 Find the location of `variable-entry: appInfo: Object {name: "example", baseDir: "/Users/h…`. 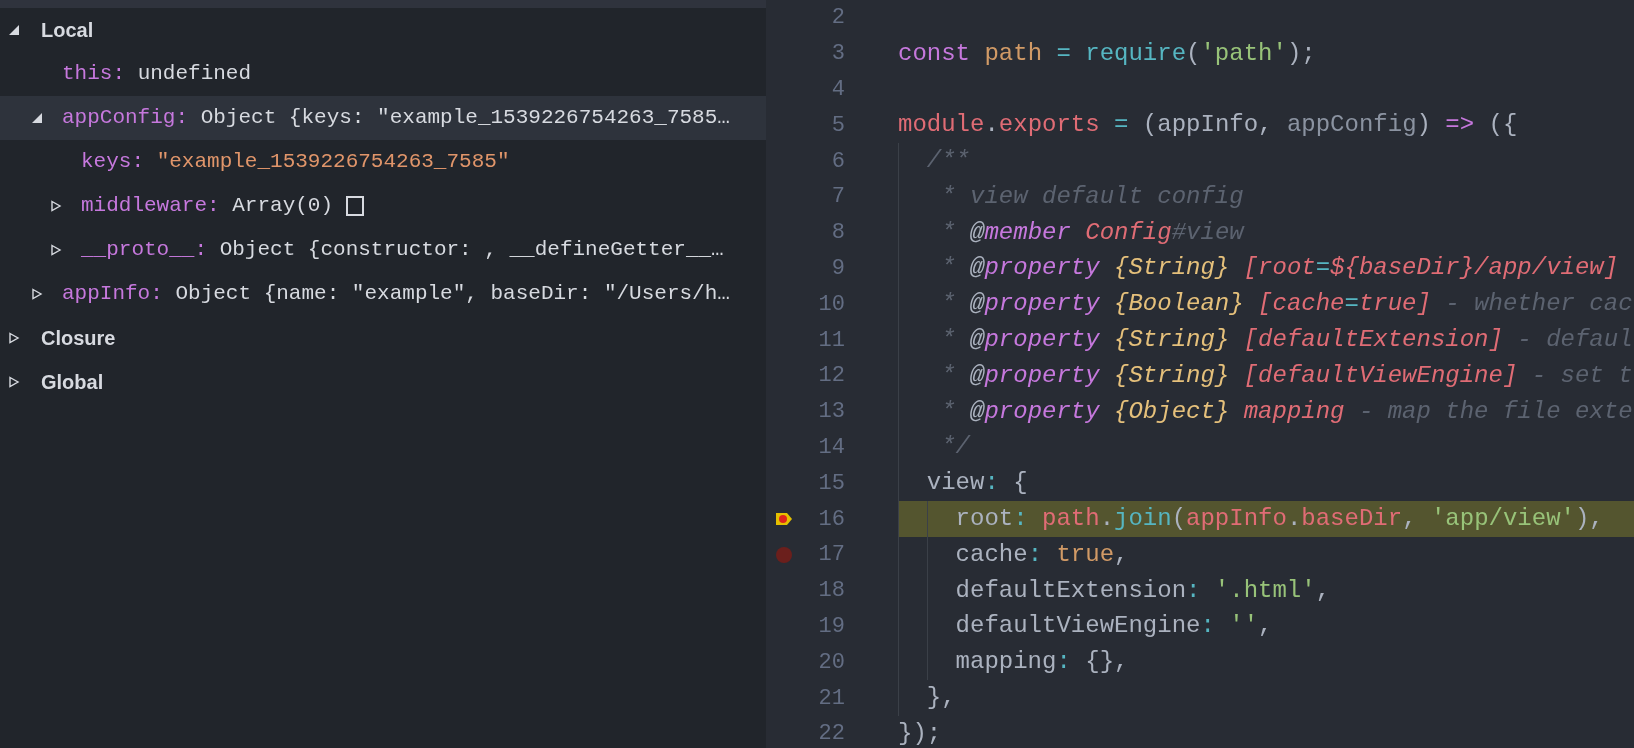

variable-entry: appInfo: Object {name: "example", baseDir: "/Users/h… is located at coordinates (396, 294).